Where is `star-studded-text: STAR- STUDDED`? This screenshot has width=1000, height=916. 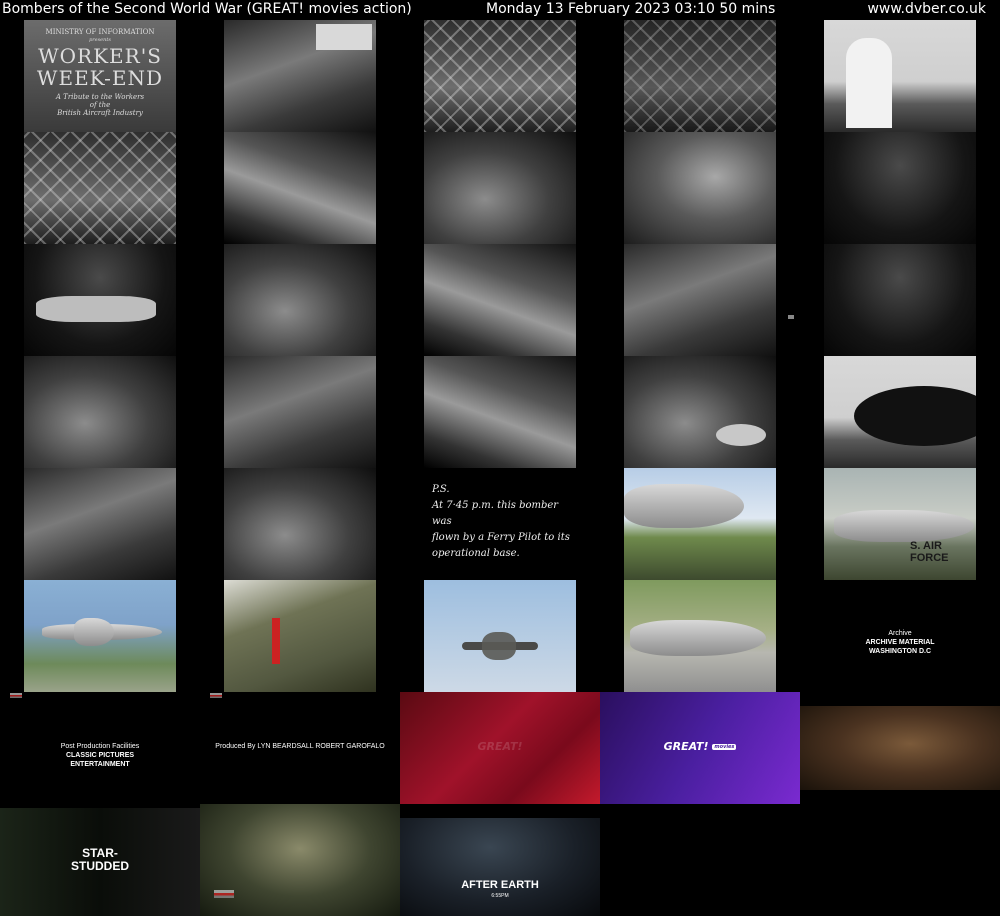
star-studded-text: STAR- STUDDED is located at coordinates (100, 860).